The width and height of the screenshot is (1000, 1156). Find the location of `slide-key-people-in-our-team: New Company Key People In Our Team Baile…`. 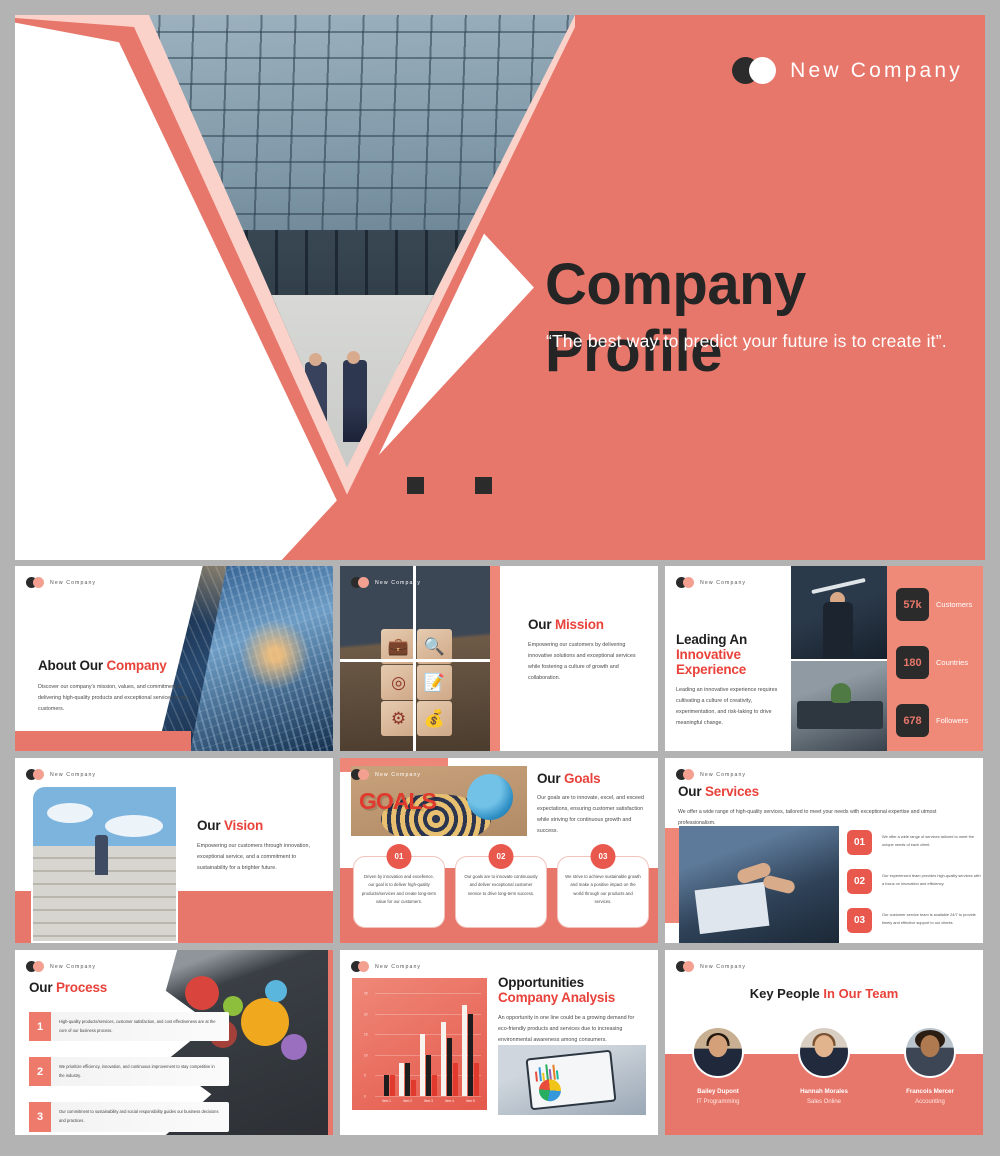

slide-key-people-in-our-team: New Company Key People In Our Team Baile… is located at coordinates (824, 1042).